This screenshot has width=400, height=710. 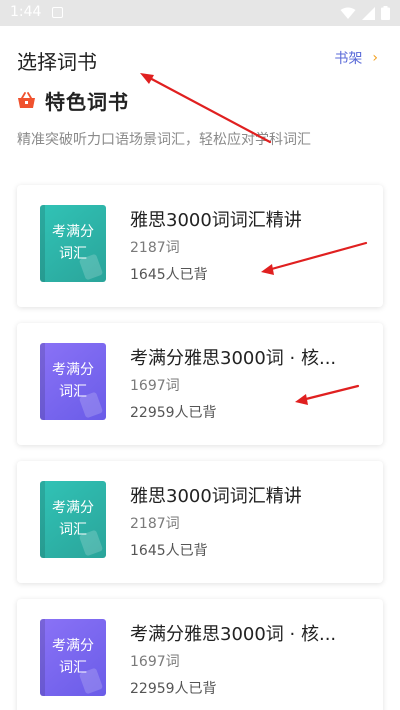 What do you see at coordinates (385, 13) in the screenshot?
I see `battery-icon` at bounding box center [385, 13].